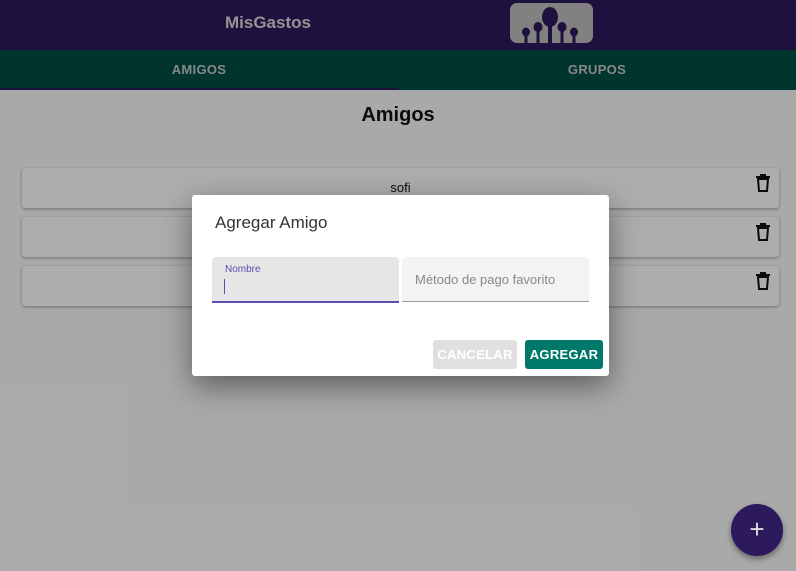  Describe the element at coordinates (757, 530) in the screenshot. I see `add-friend-fab: +` at that location.